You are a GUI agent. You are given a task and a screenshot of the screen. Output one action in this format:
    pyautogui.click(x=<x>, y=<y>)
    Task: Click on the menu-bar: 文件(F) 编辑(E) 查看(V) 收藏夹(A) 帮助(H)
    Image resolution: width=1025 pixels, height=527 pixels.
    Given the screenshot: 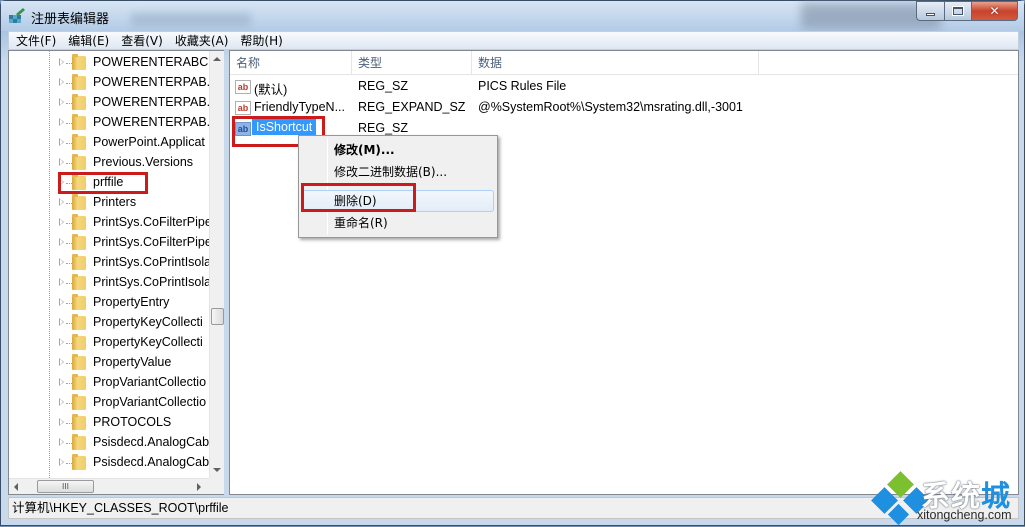 What is the action you would take?
    pyautogui.click(x=513, y=40)
    